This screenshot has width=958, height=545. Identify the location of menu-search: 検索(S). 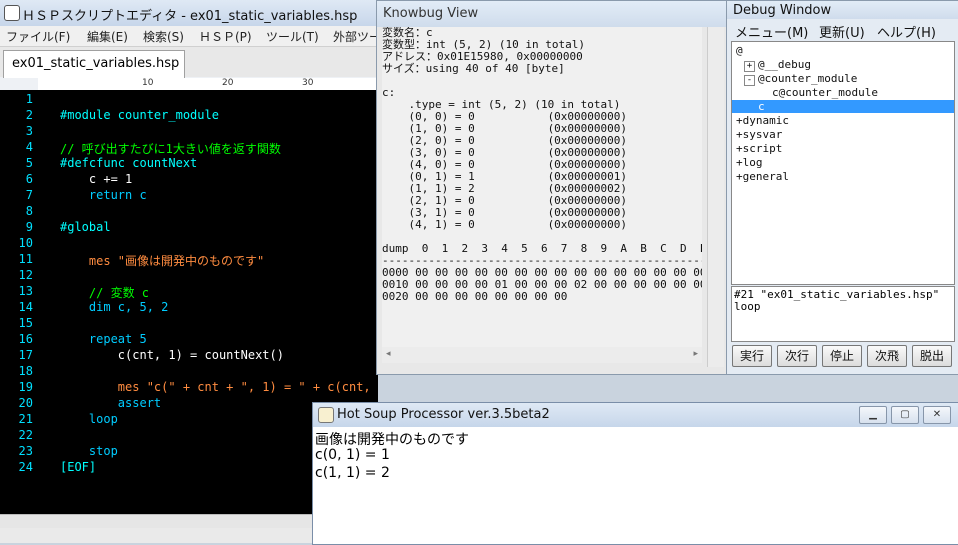
(163, 36).